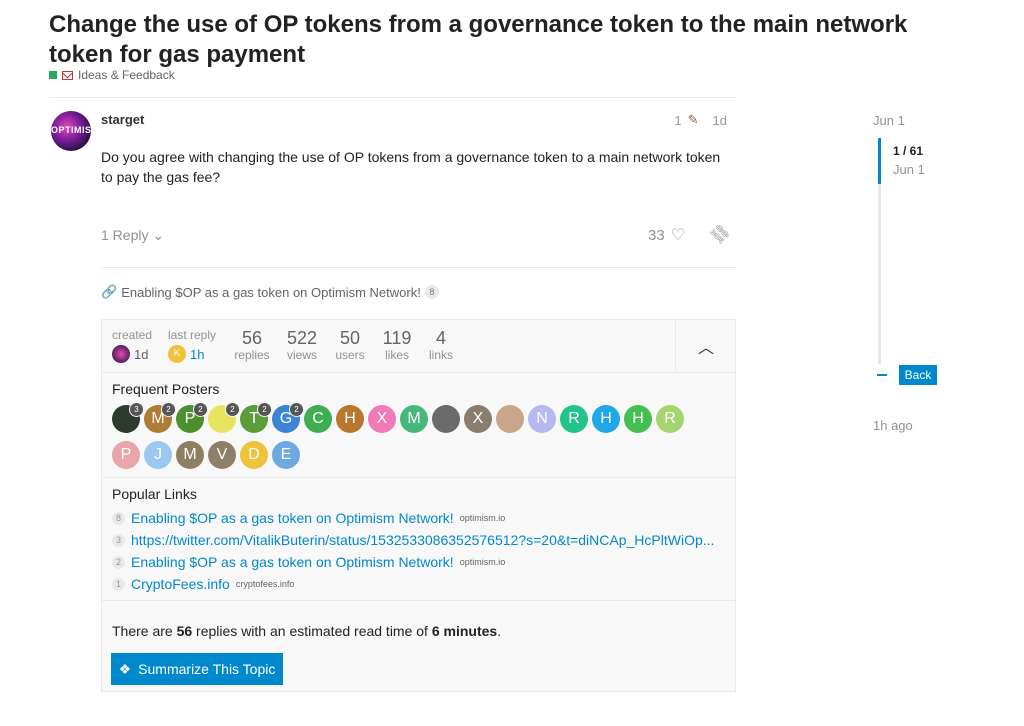 This screenshot has height=726, width=1024. What do you see at coordinates (126, 455) in the screenshot?
I see `poster-avatar: P` at bounding box center [126, 455].